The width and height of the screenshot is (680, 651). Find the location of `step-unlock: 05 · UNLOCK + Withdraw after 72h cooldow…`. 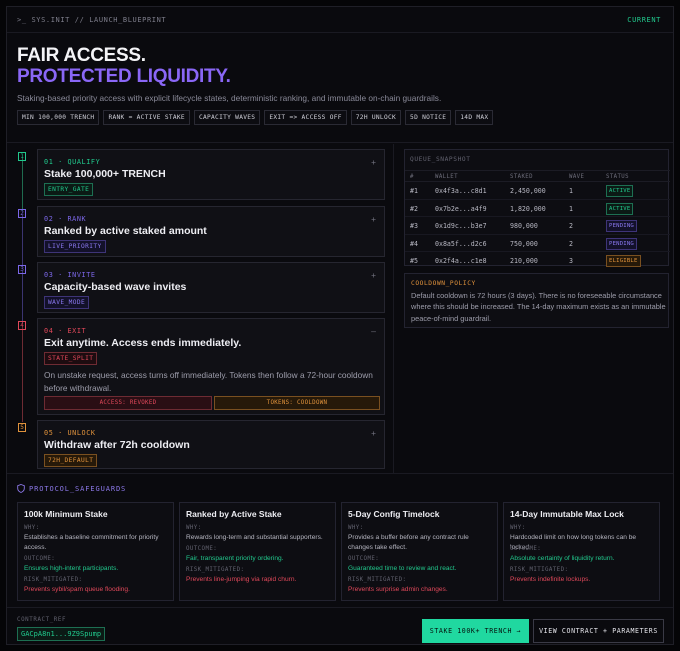

step-unlock: 05 · UNLOCK + Withdraw after 72h cooldow… is located at coordinates (211, 444).